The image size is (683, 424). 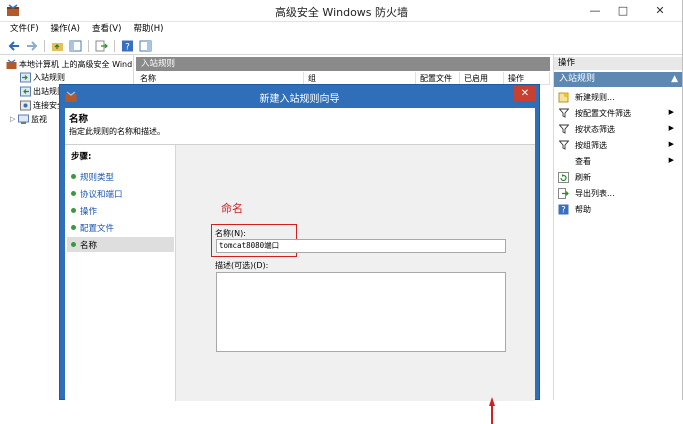 I want to click on column-name: 名称, so click(x=220, y=78).